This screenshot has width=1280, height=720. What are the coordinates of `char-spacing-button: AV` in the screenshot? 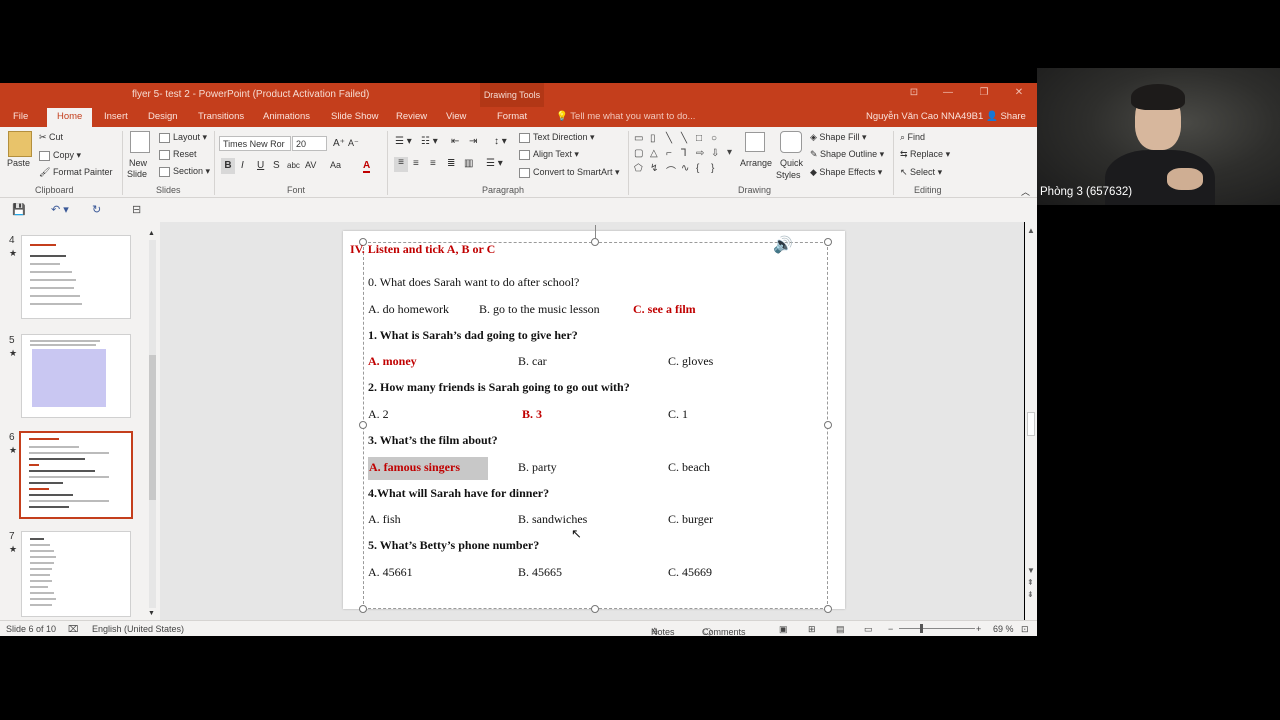 It's located at (310, 165).